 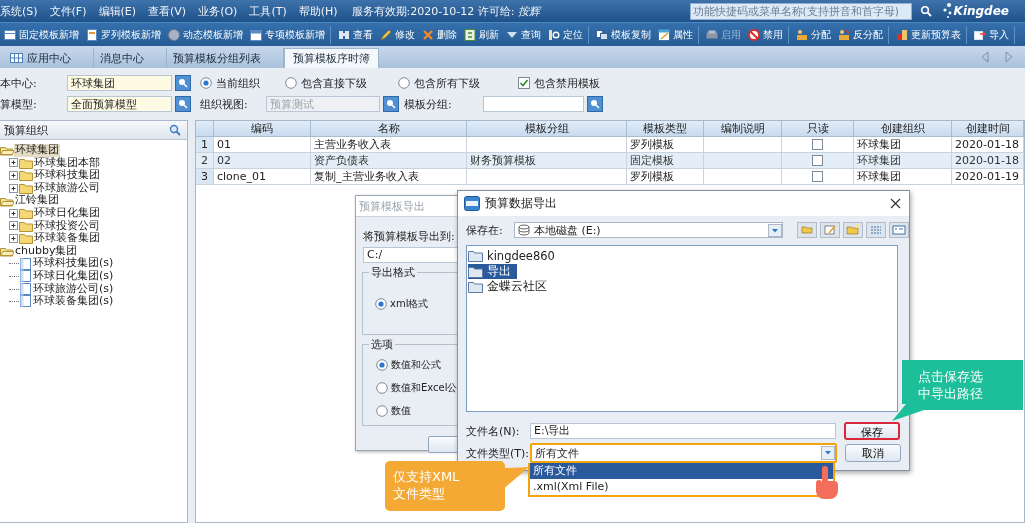 I want to click on table-row: 2 02 资产负债表 财务预算模板 固定模板 环球集团 2020-01-18, so click(x=610, y=161).